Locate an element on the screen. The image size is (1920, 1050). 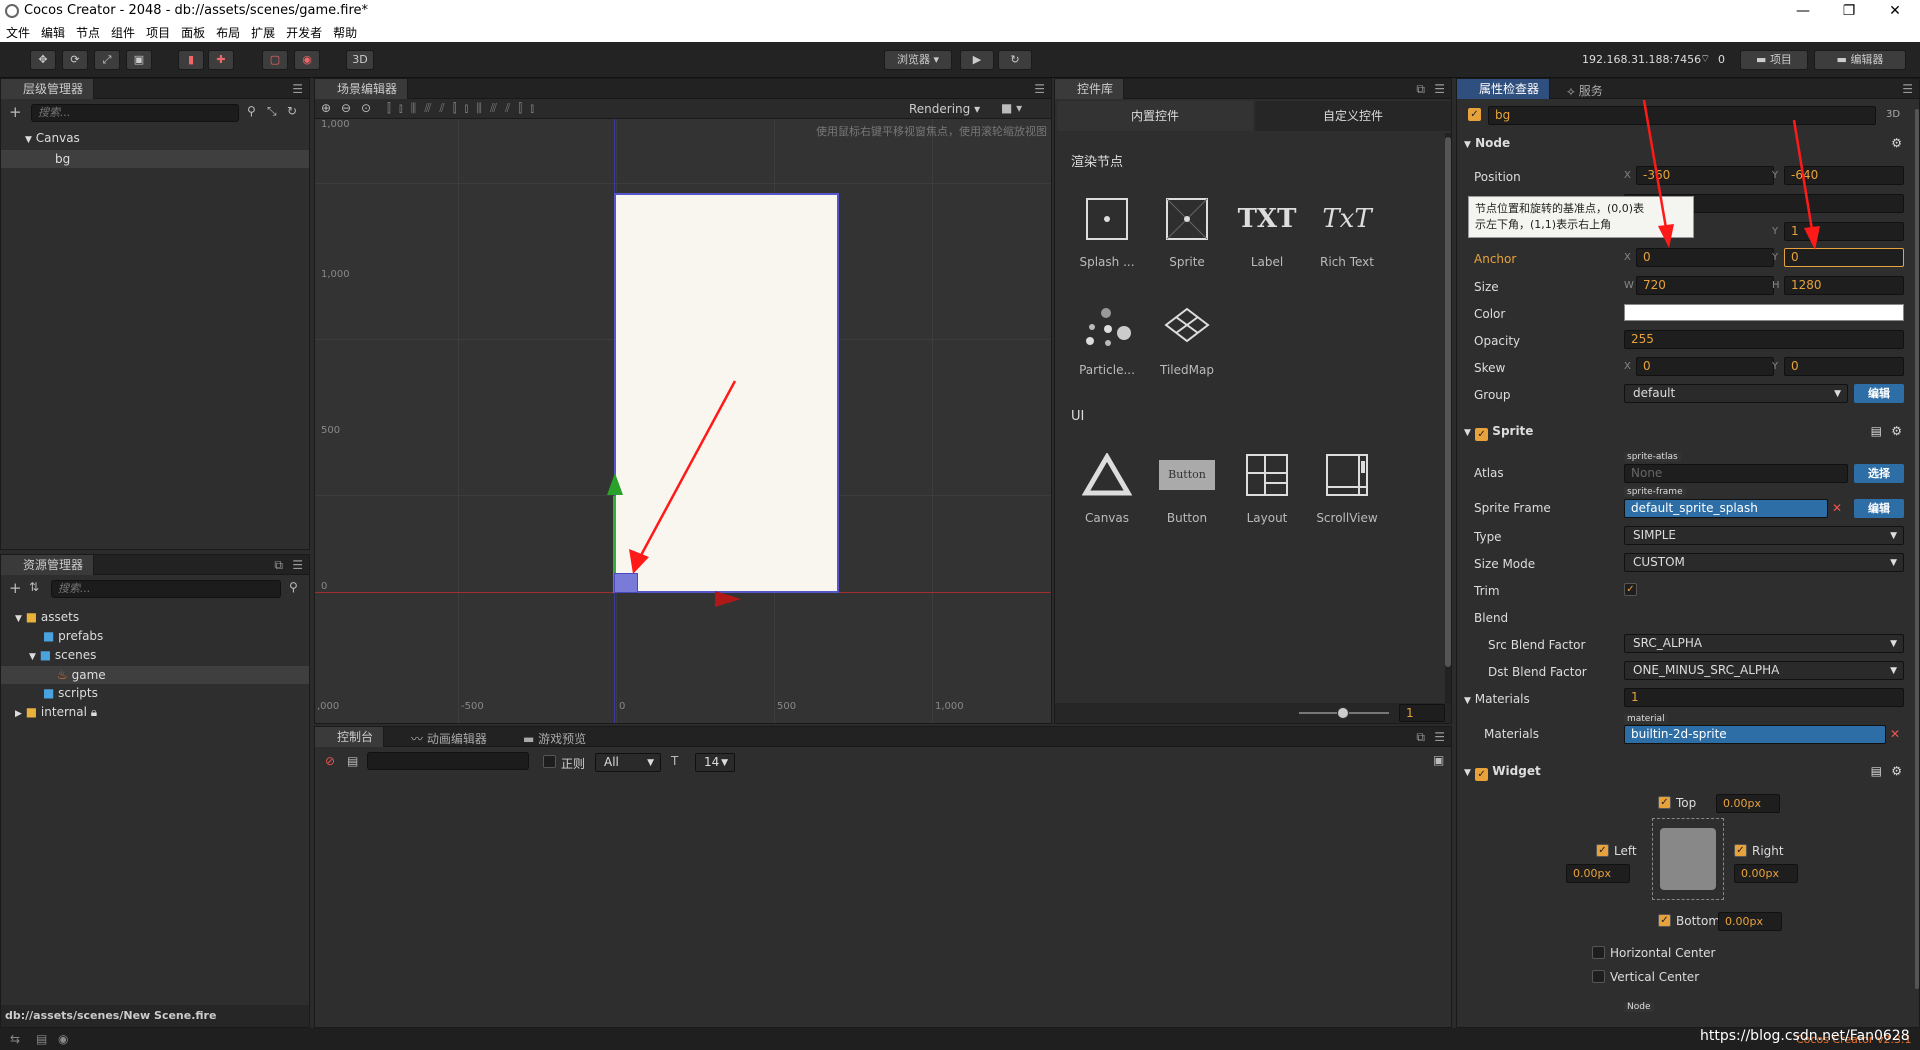
size-h-input: 1280 is located at coordinates (1844, 285).